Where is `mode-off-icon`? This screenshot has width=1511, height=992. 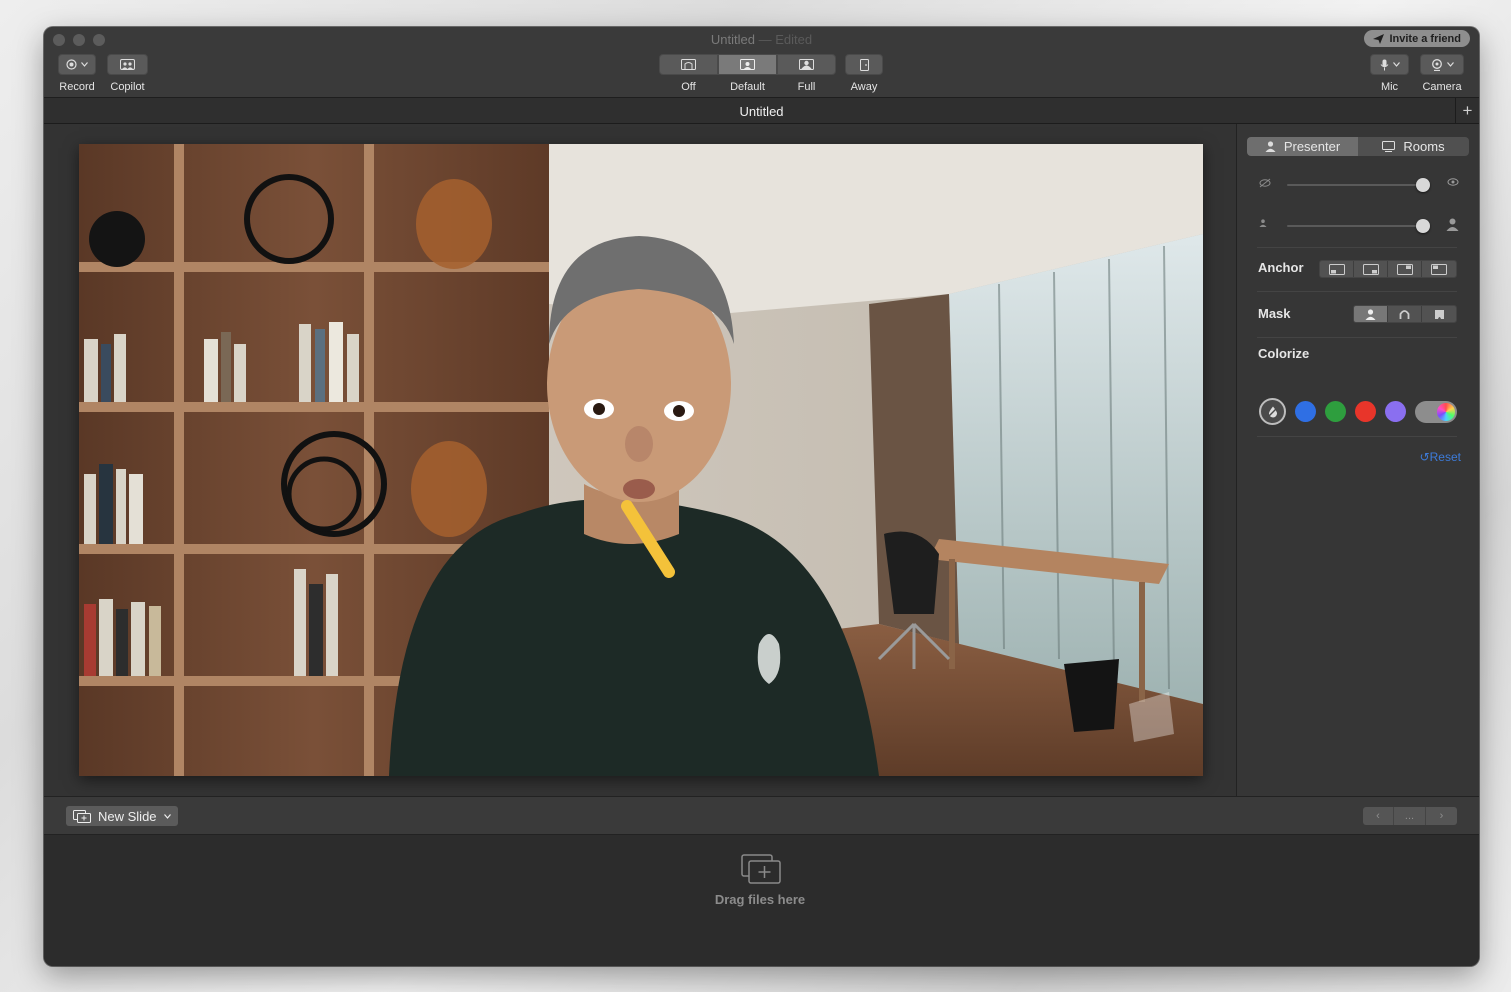 mode-off-icon is located at coordinates (688, 64).